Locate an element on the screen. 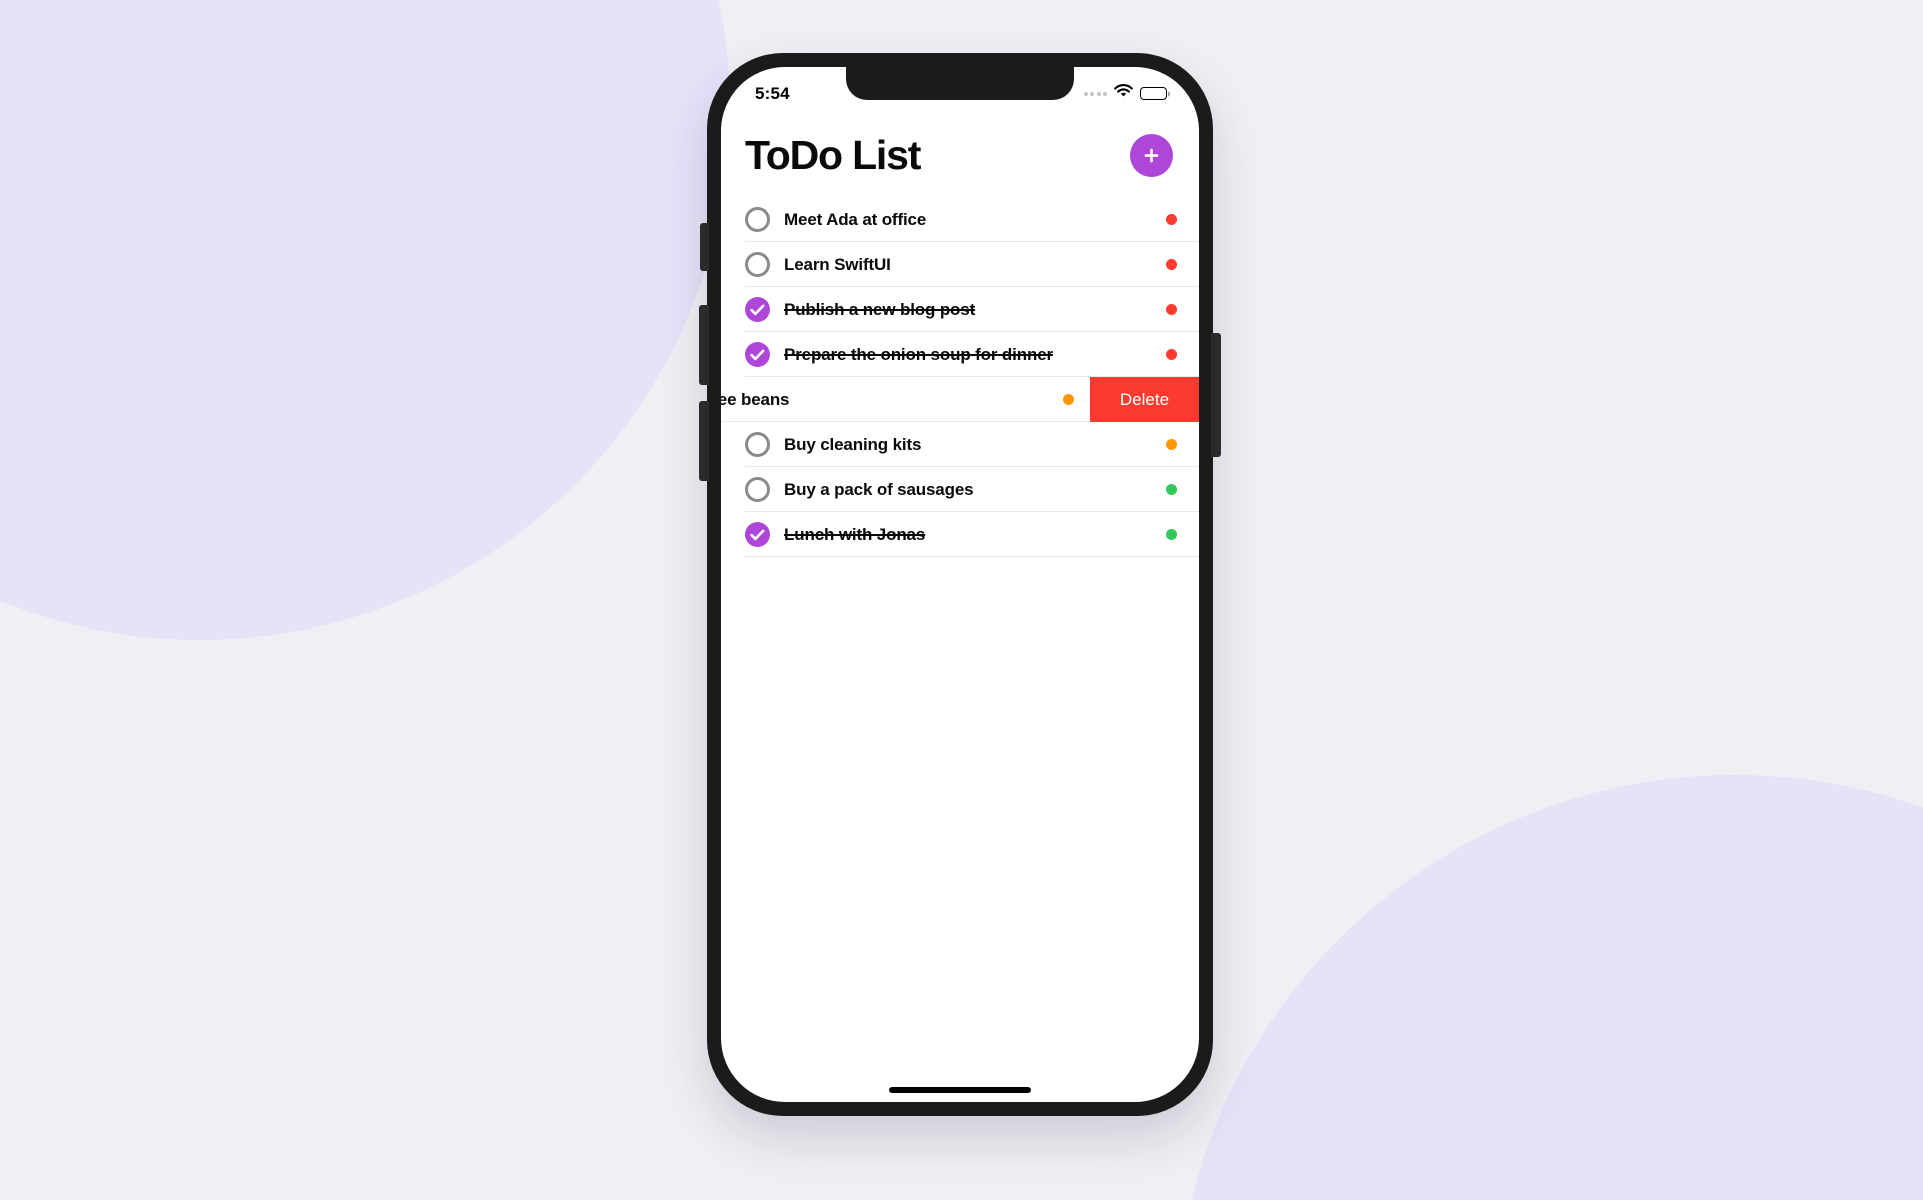 This screenshot has width=1923, height=1200. todo-item-label: Learn SwiftUI is located at coordinates (837, 264).